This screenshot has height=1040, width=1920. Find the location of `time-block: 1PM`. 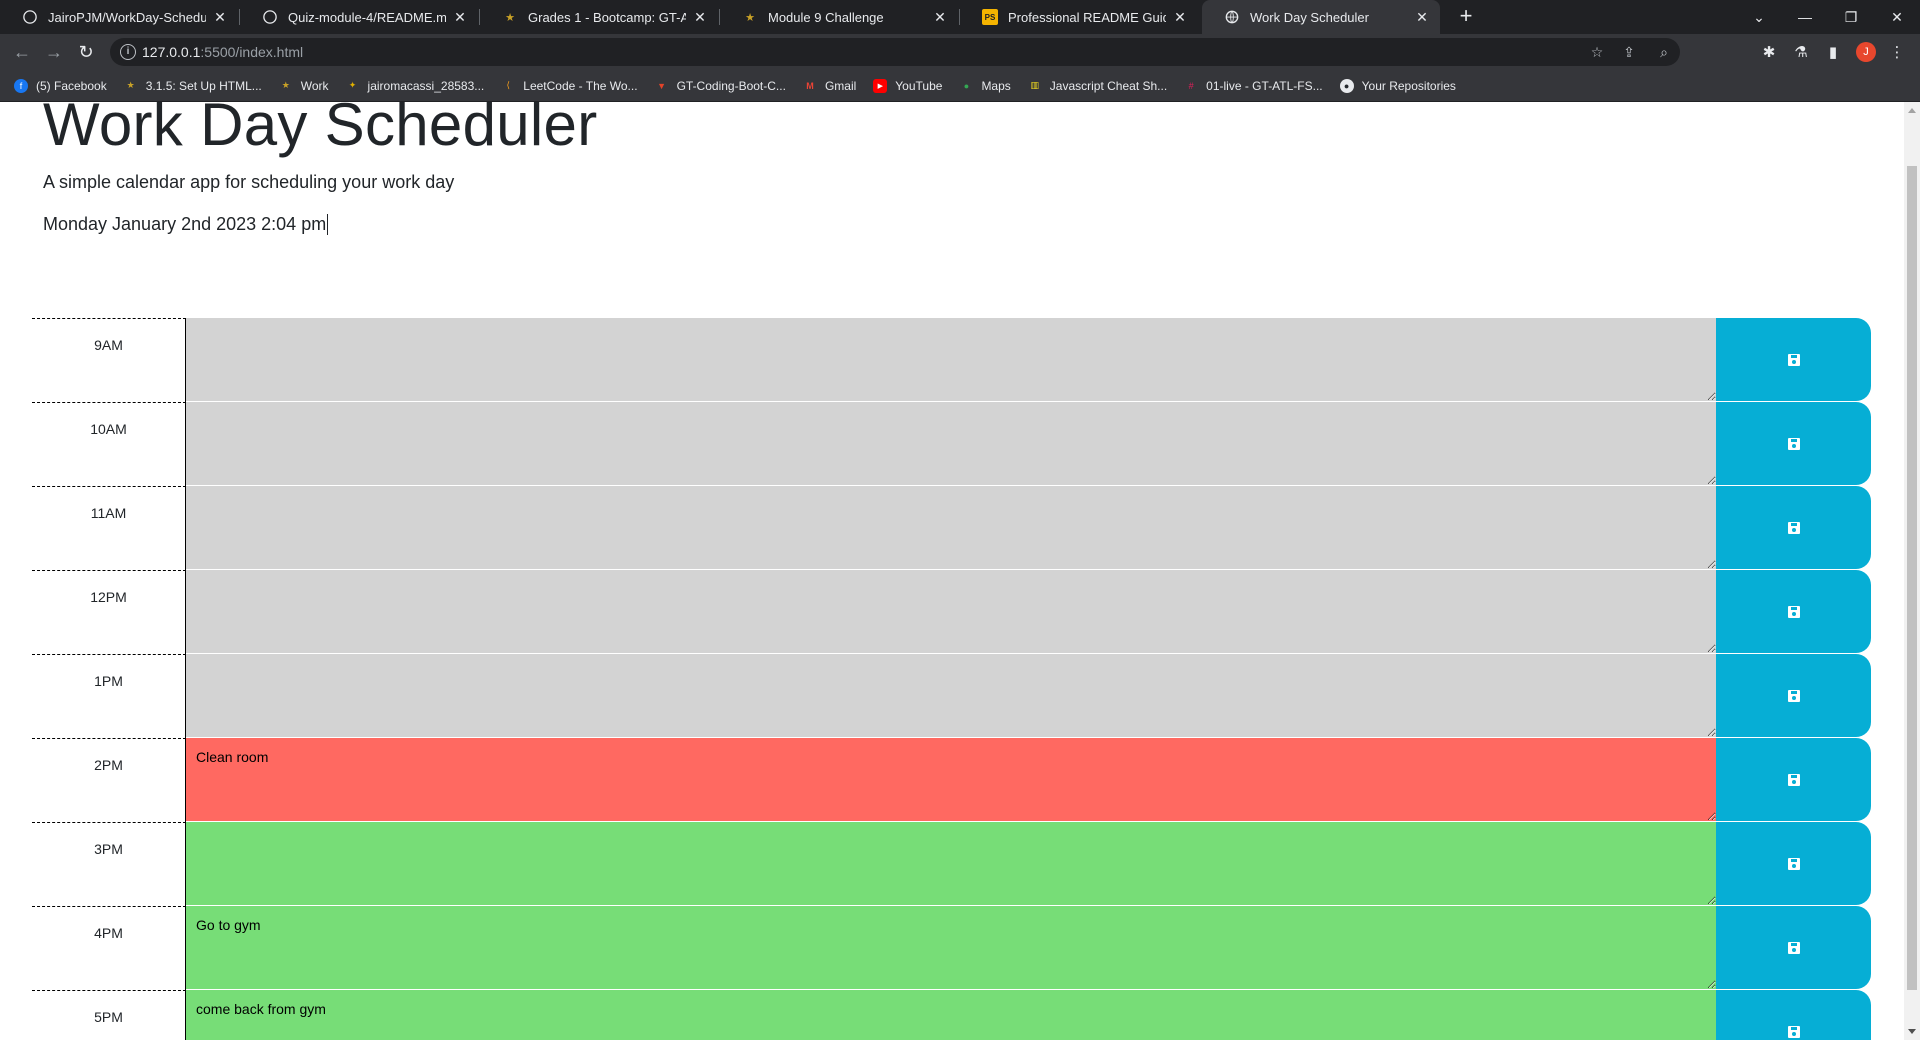

time-block: 1PM is located at coordinates (951, 696).